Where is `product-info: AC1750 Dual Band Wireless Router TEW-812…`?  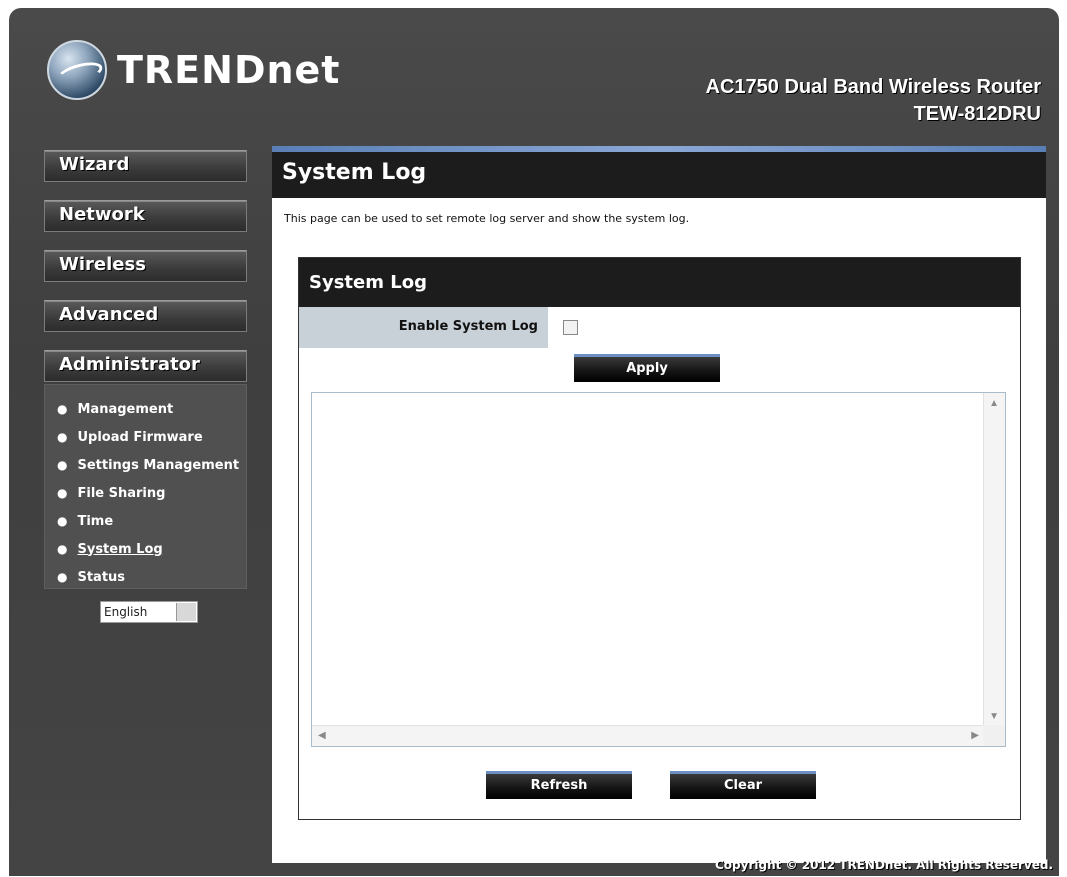
product-info: AC1750 Dual Band Wireless Router TEW-812… is located at coordinates (873, 101).